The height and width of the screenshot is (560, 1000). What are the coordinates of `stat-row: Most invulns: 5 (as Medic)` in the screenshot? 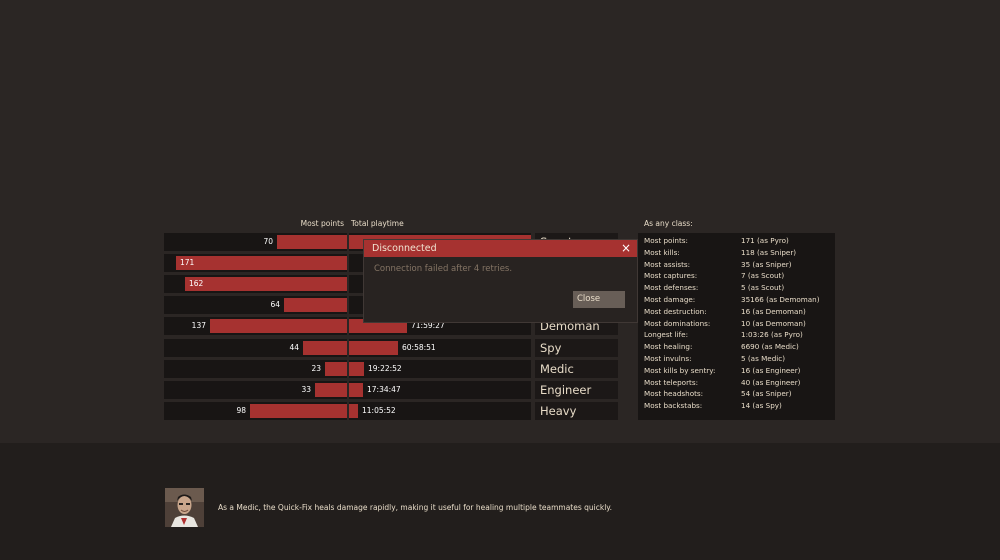 It's located at (739, 359).